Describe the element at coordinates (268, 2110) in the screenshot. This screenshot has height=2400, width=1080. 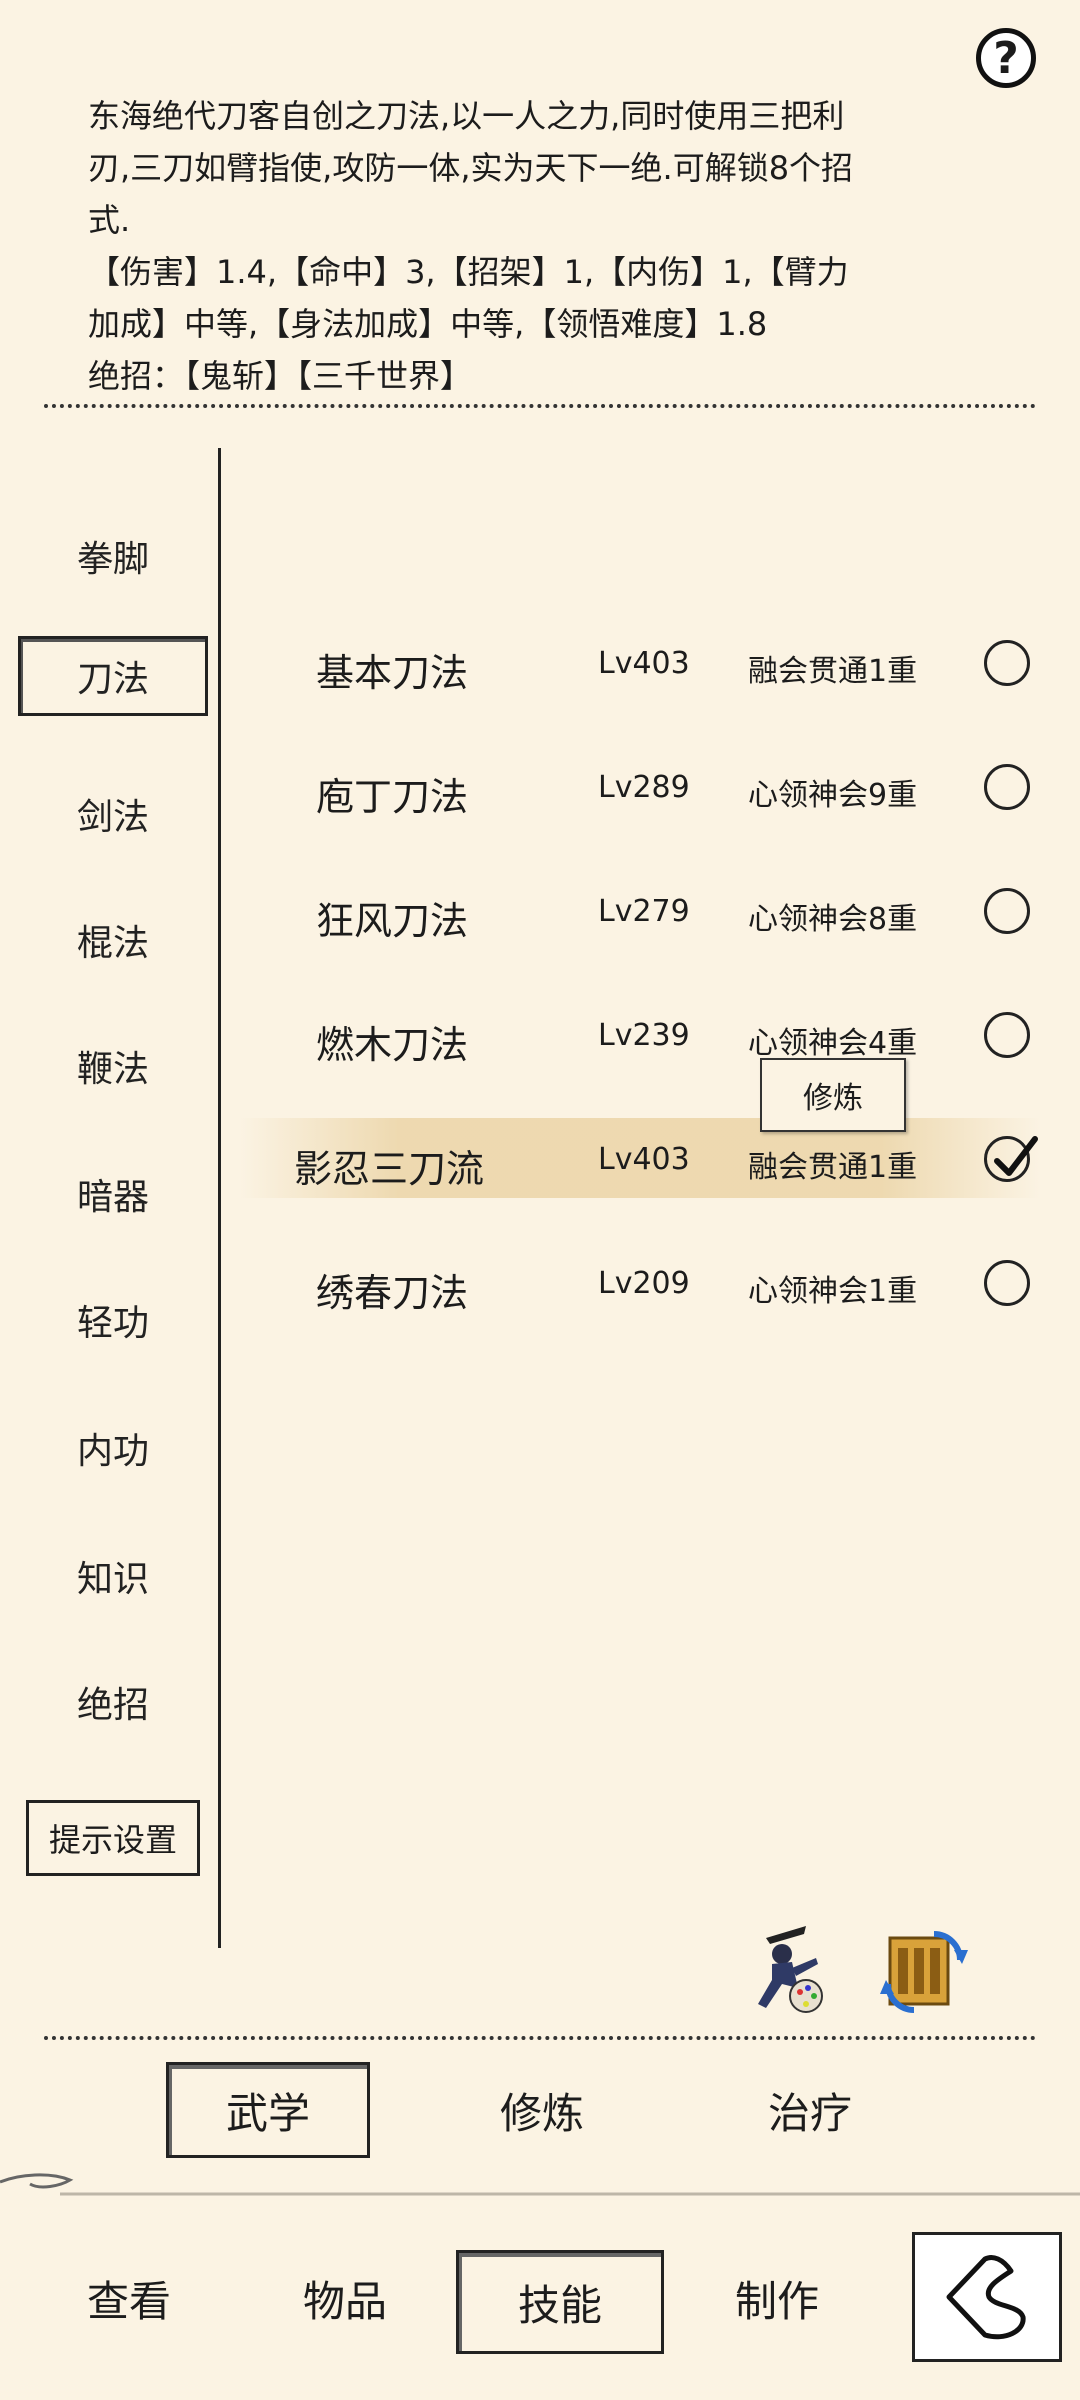
I see `tab-martial: 武学` at that location.